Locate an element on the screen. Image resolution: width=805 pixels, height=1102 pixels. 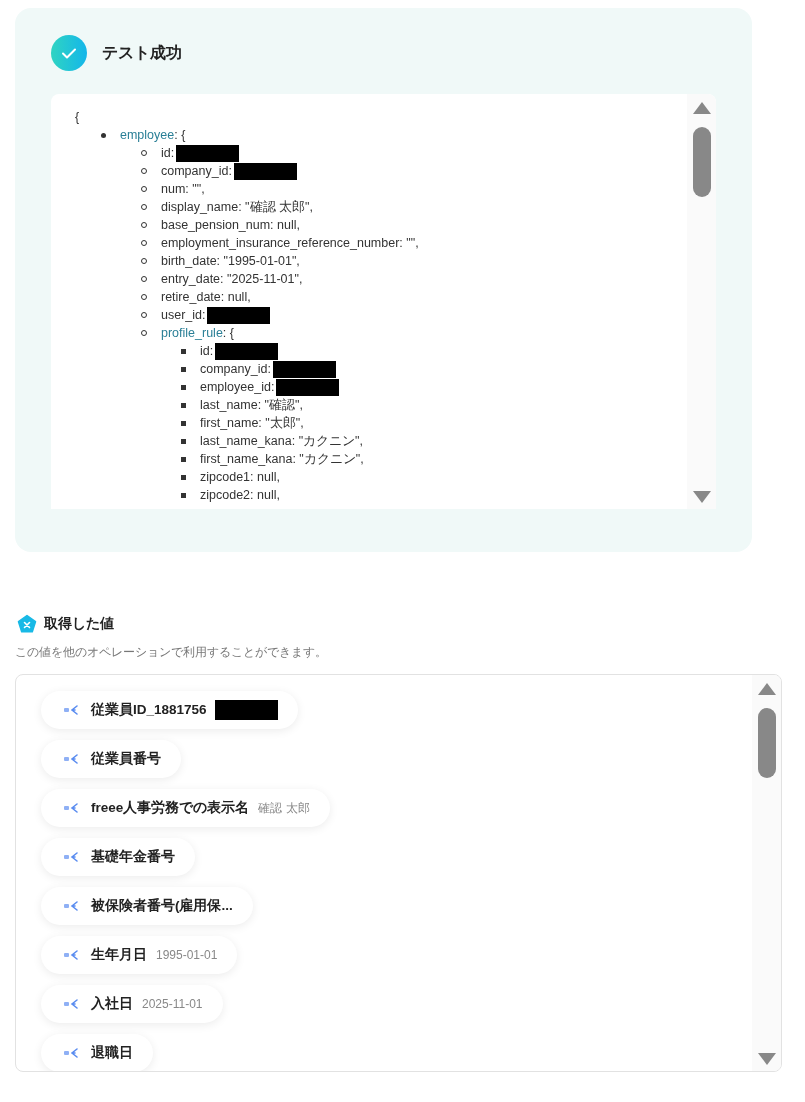
code-line: employee_id: is located at coordinates (237, 387).